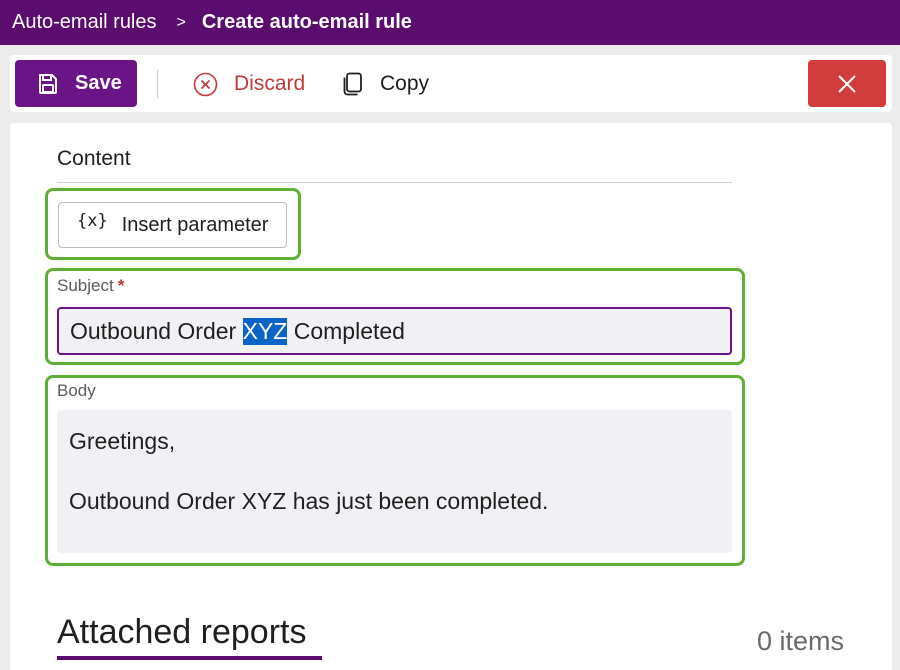 This screenshot has width=900, height=670. What do you see at coordinates (48, 84) in the screenshot?
I see `save-icon` at bounding box center [48, 84].